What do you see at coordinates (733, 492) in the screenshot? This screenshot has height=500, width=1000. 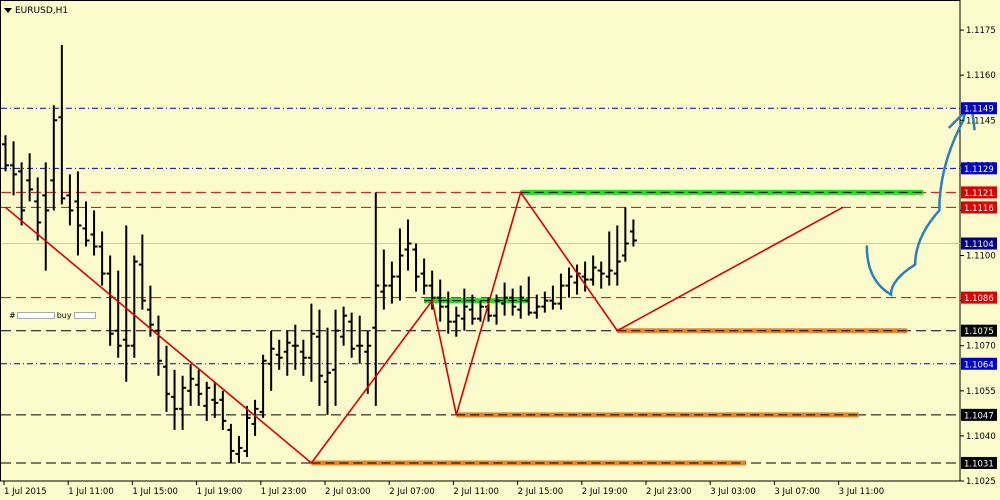 I see `time-tick-label: 3 Jul 03:00` at bounding box center [733, 492].